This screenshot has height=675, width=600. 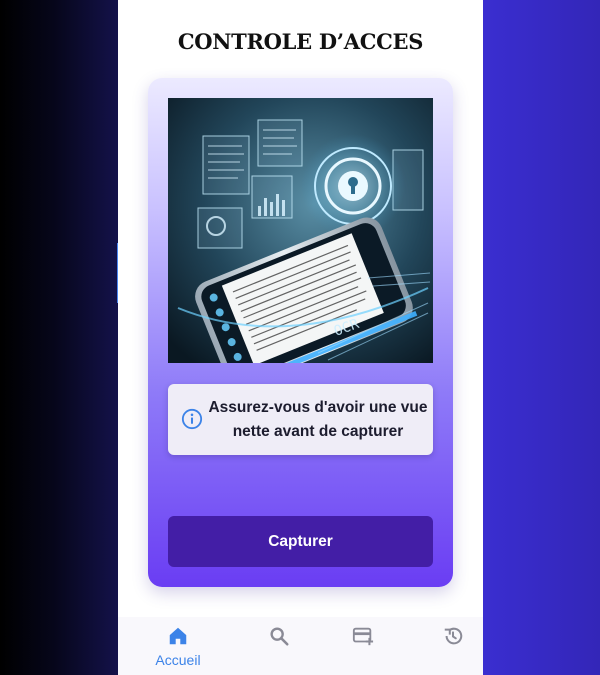 I want to click on nav-item-add-card, so click(x=362, y=646).